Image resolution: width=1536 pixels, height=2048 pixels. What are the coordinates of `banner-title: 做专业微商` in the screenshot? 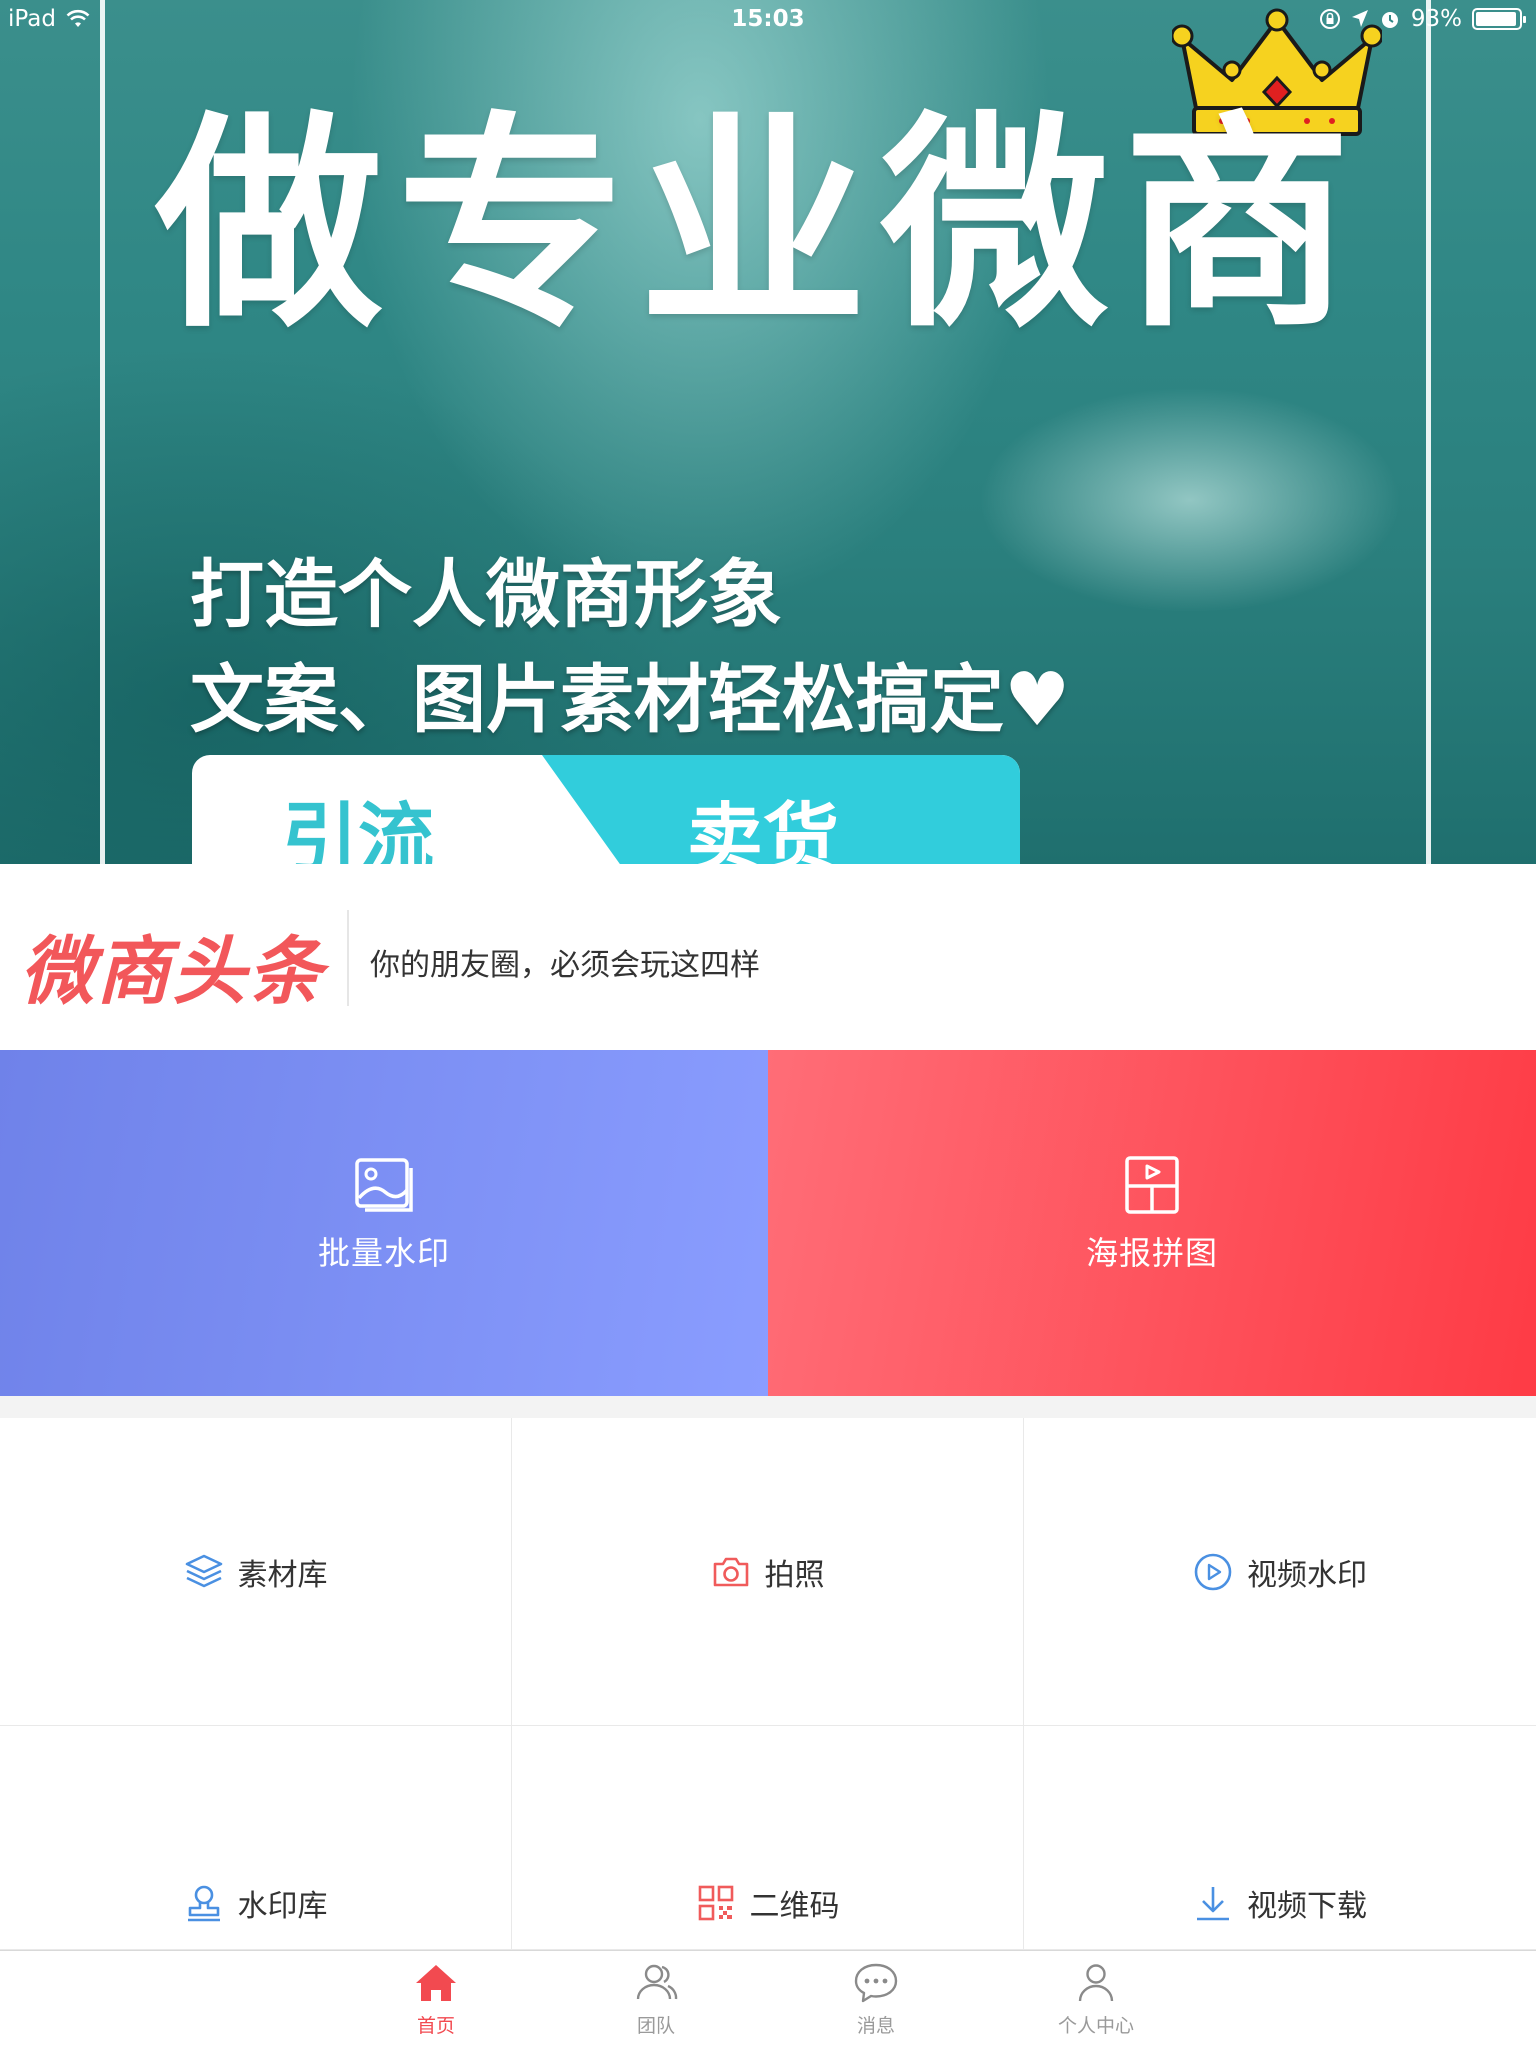 It's located at (760, 225).